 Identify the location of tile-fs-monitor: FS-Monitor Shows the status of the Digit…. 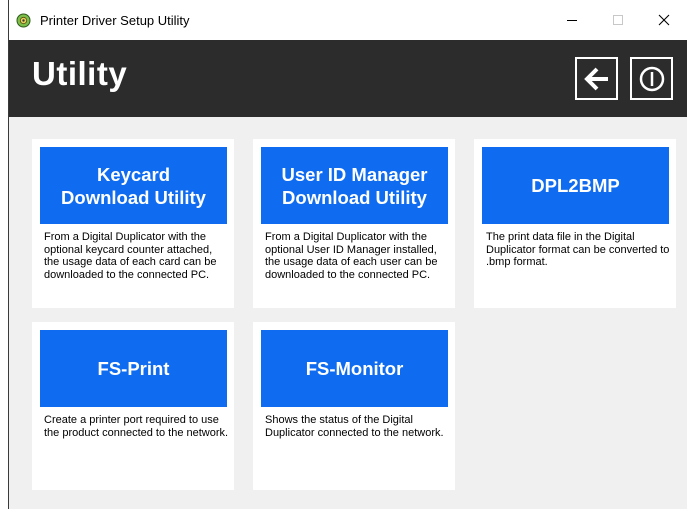
(354, 406).